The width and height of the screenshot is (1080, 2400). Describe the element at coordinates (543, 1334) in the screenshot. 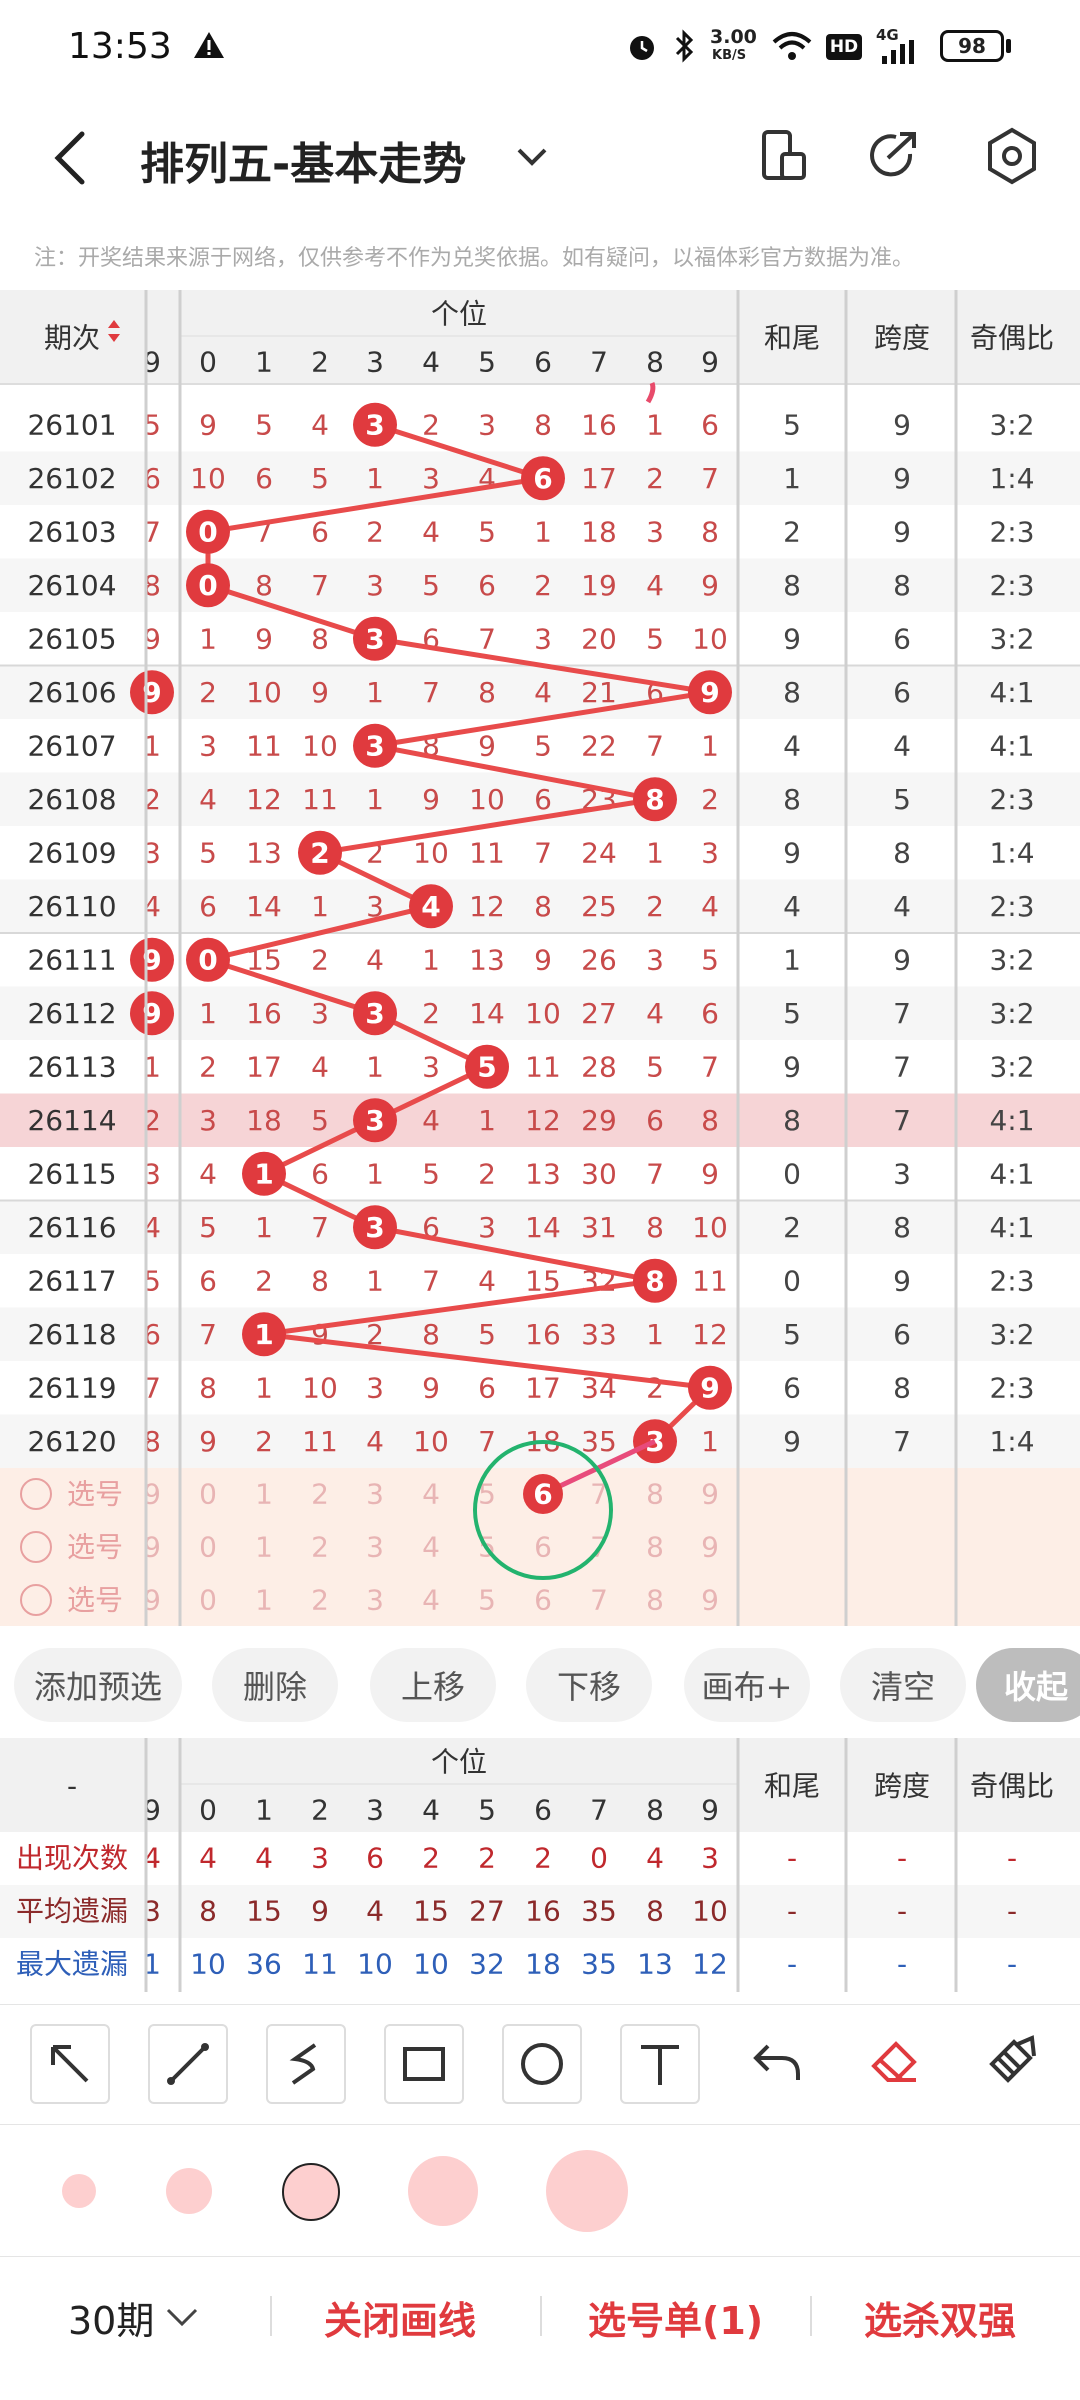

I see `omission-value: 16` at that location.